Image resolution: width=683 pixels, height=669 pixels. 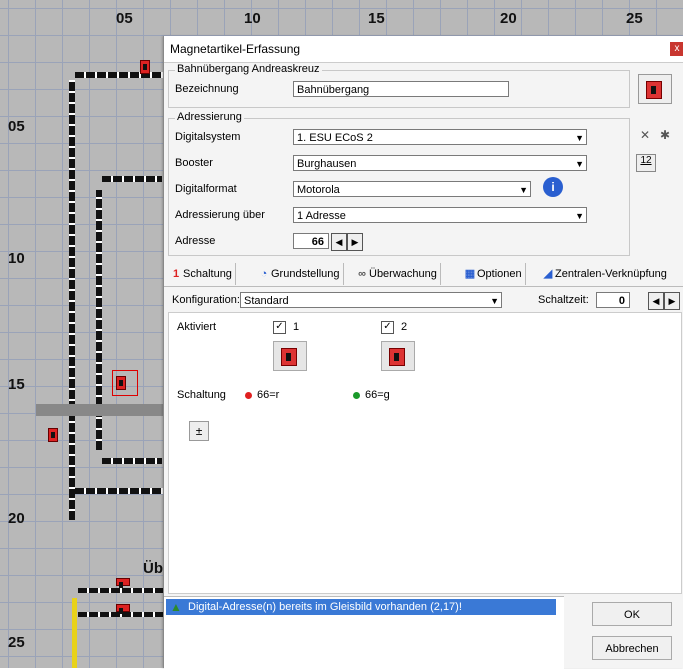 I want to click on booster-select: Burghausen ▼, so click(x=440, y=163).